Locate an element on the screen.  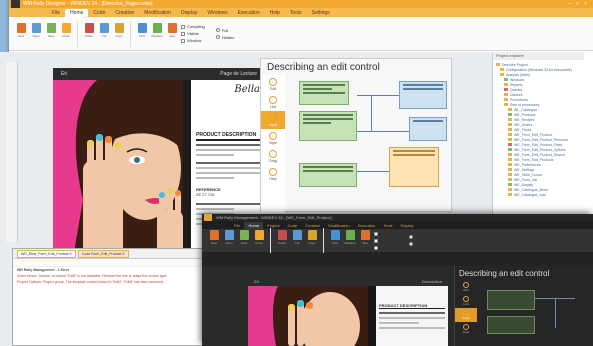
ribbon-checkbox: Compiling is located at coordinates (193, 26).